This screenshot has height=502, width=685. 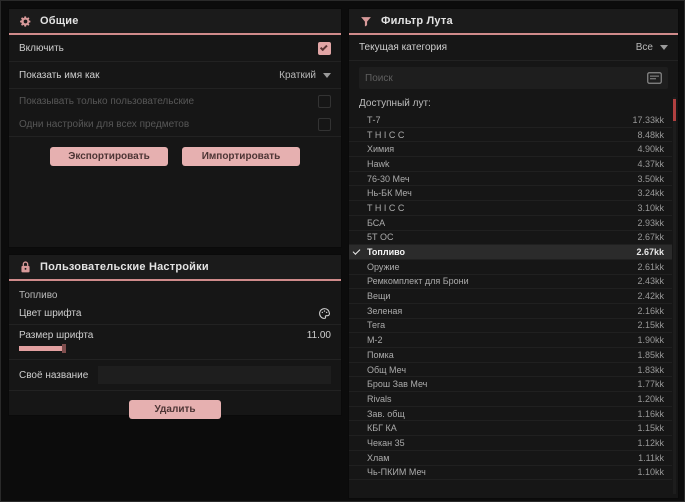 What do you see at coordinates (510, 238) in the screenshot?
I see `loot-row: 5Т ОС 2.67kk` at bounding box center [510, 238].